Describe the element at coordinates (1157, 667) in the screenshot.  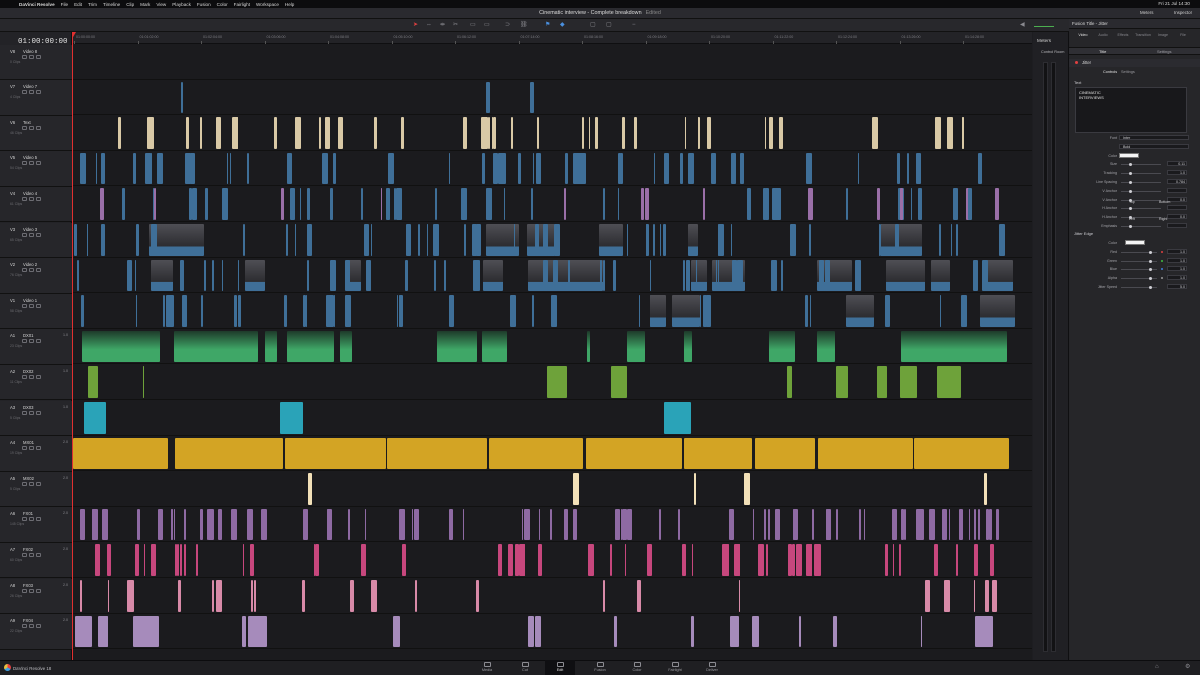
I see `home-icon: ⌂` at that location.